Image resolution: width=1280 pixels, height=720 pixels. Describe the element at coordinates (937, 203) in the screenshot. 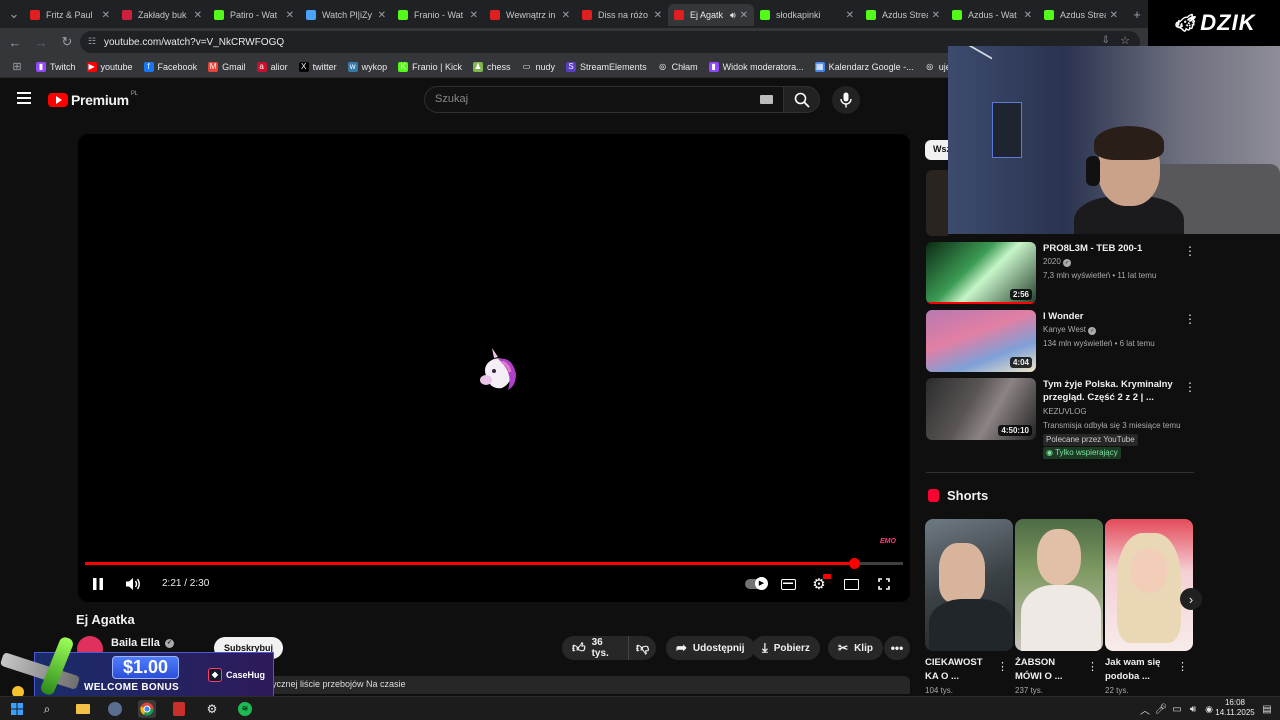

I see `partial-recommendation-thumbnail` at that location.